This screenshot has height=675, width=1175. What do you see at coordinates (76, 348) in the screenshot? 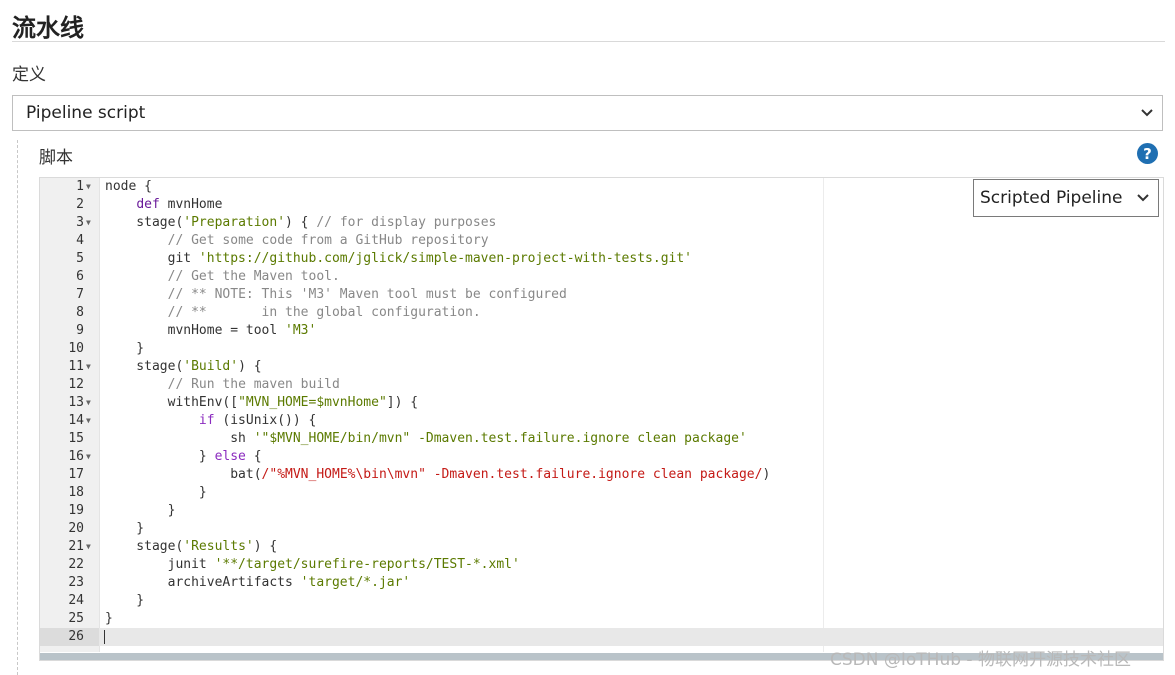
I see `line-number: 10` at bounding box center [76, 348].